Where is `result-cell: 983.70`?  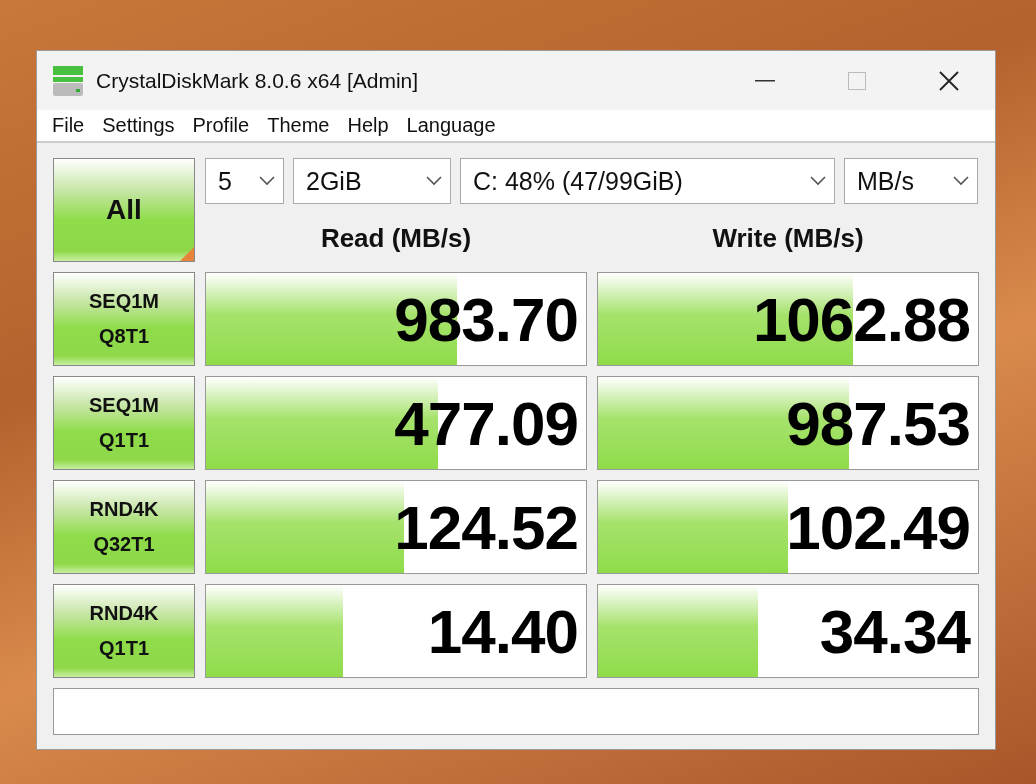 result-cell: 983.70 is located at coordinates (396, 319).